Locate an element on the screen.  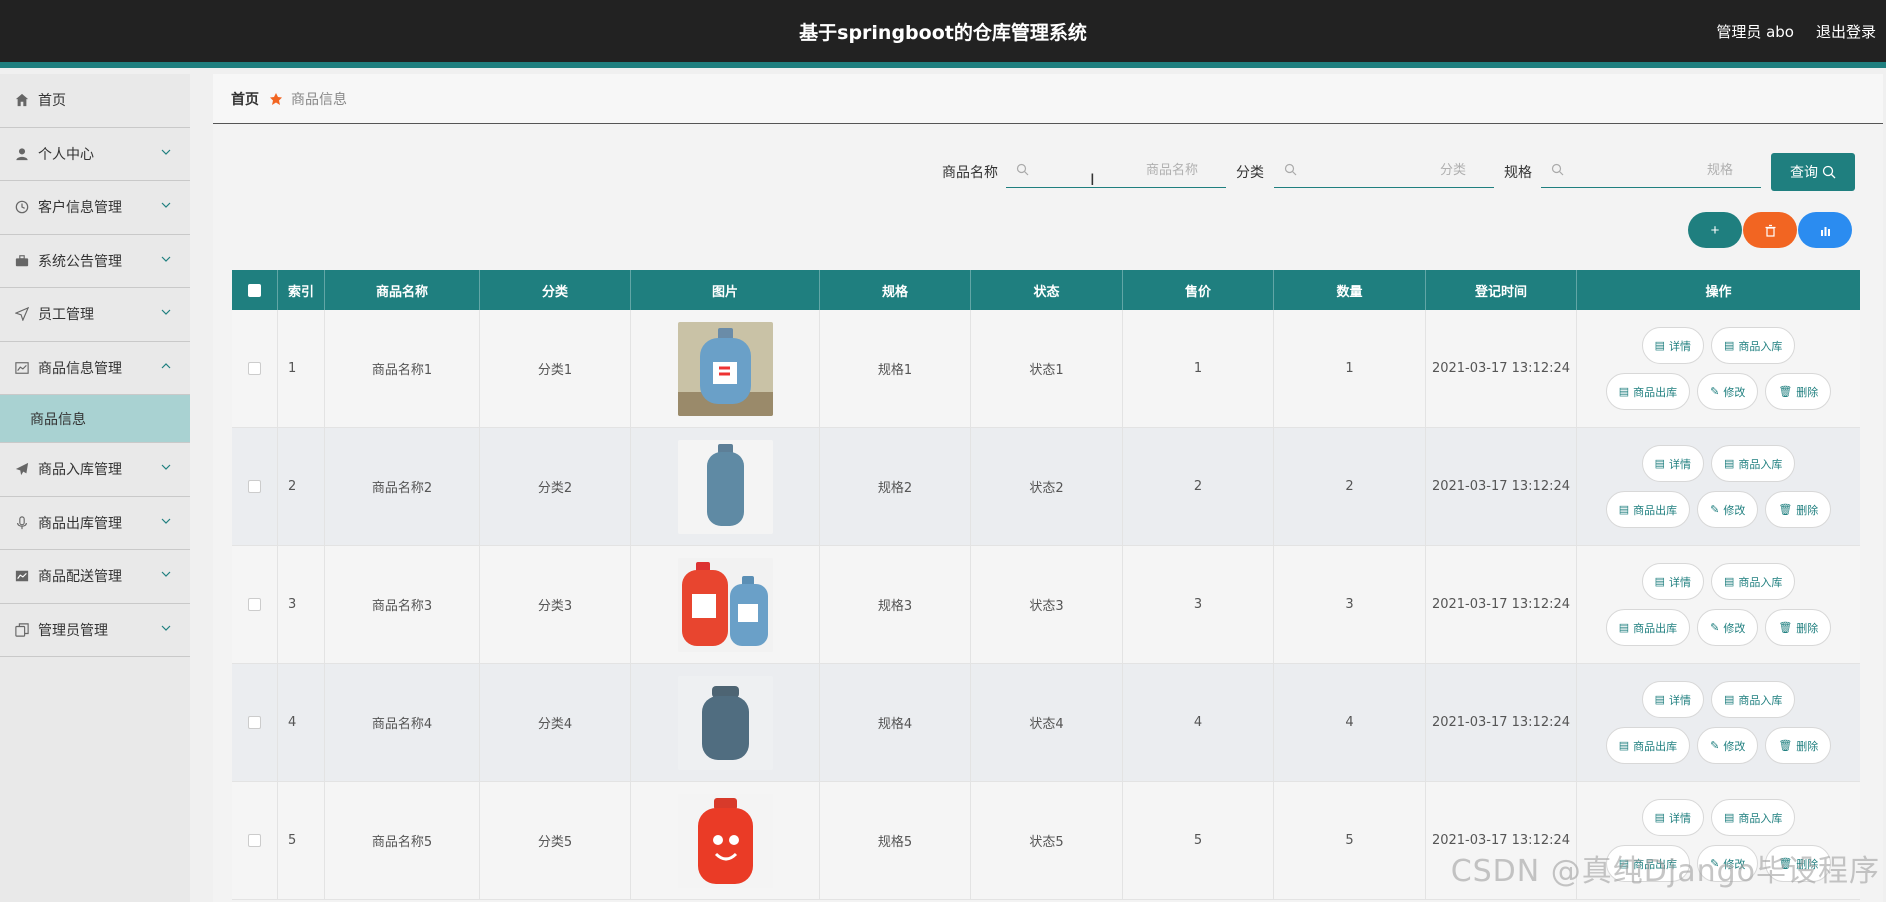
doc-icon: ▤ is located at coordinates (1624, 864).